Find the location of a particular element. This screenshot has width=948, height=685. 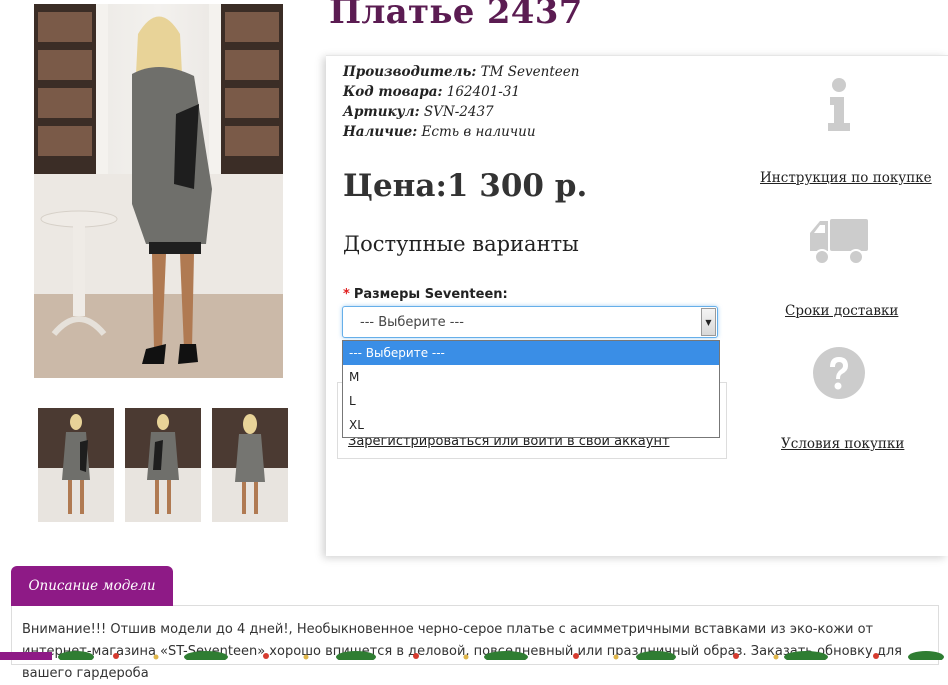

question-icon is located at coordinates (839, 373).